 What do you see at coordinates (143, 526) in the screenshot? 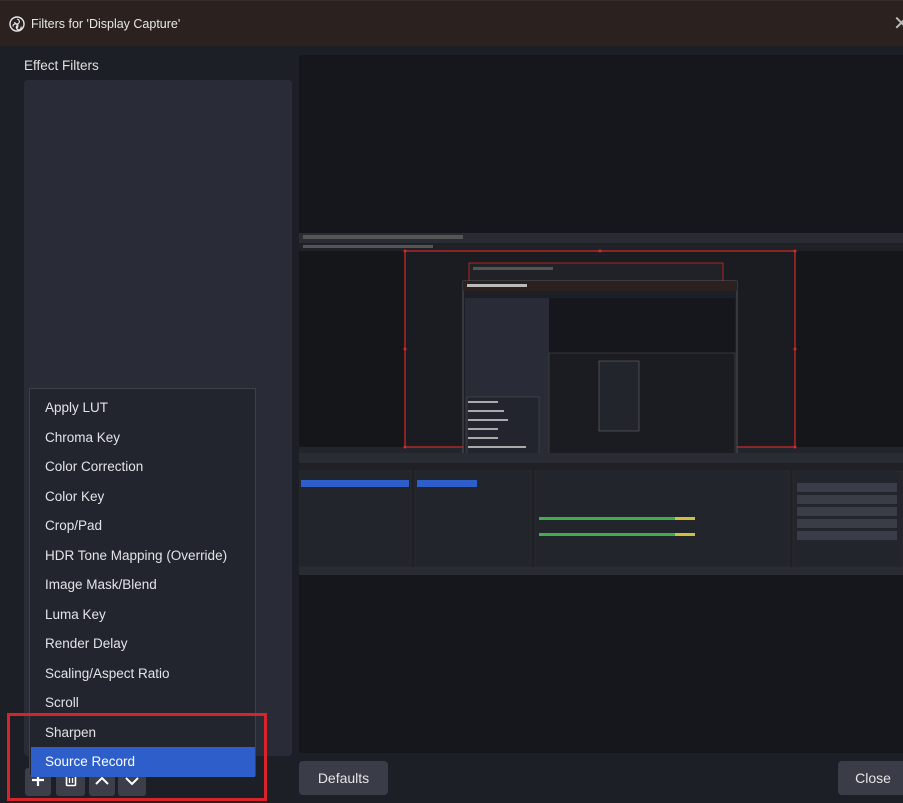
I see `menu-item-crop-pad: Crop/Pad` at bounding box center [143, 526].